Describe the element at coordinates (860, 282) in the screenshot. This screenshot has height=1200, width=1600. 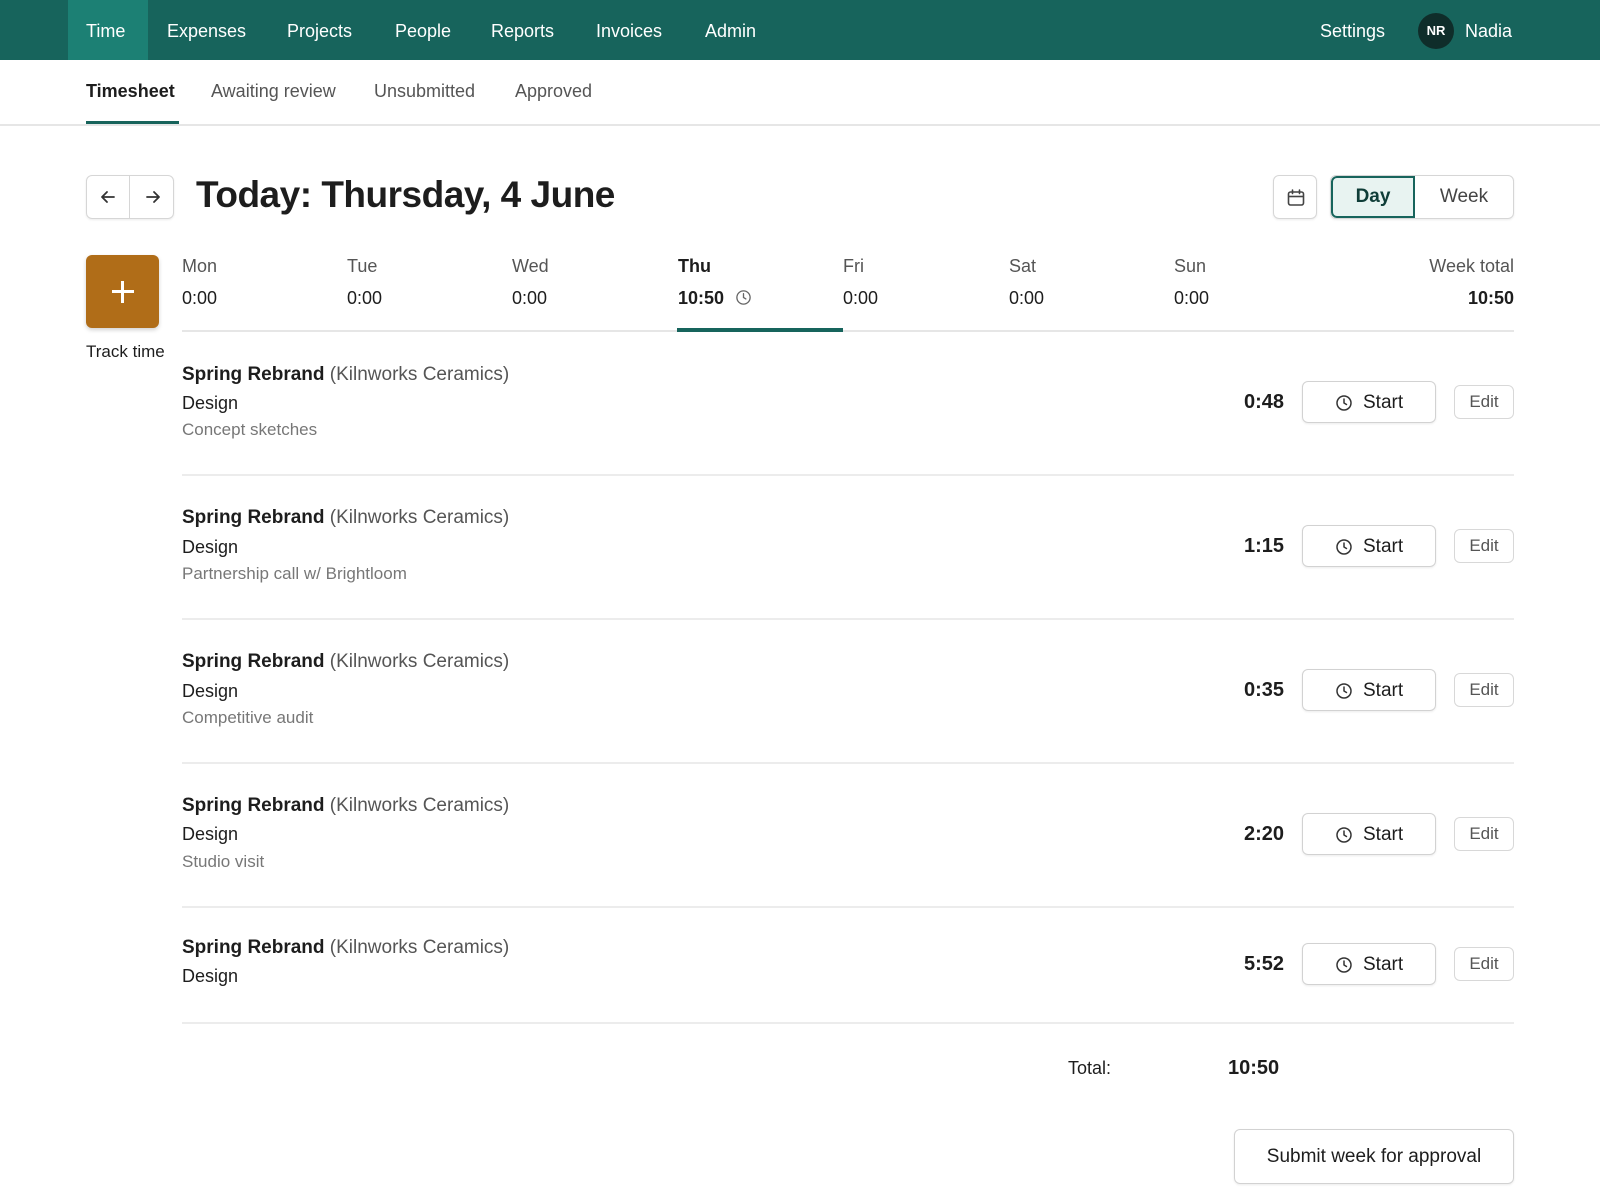
I see `day-fri: Fri 0:00` at that location.